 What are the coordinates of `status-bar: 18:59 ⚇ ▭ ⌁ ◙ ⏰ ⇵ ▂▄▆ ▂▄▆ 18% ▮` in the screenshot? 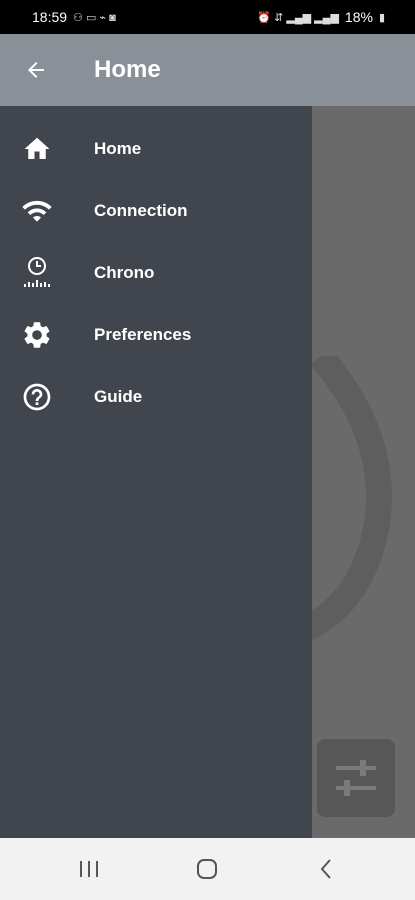 It's located at (207, 17).